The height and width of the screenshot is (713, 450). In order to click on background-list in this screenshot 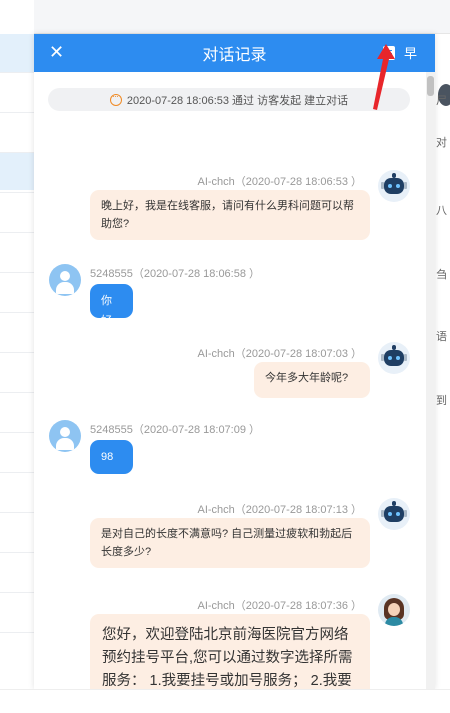, I will do `click(17, 356)`.